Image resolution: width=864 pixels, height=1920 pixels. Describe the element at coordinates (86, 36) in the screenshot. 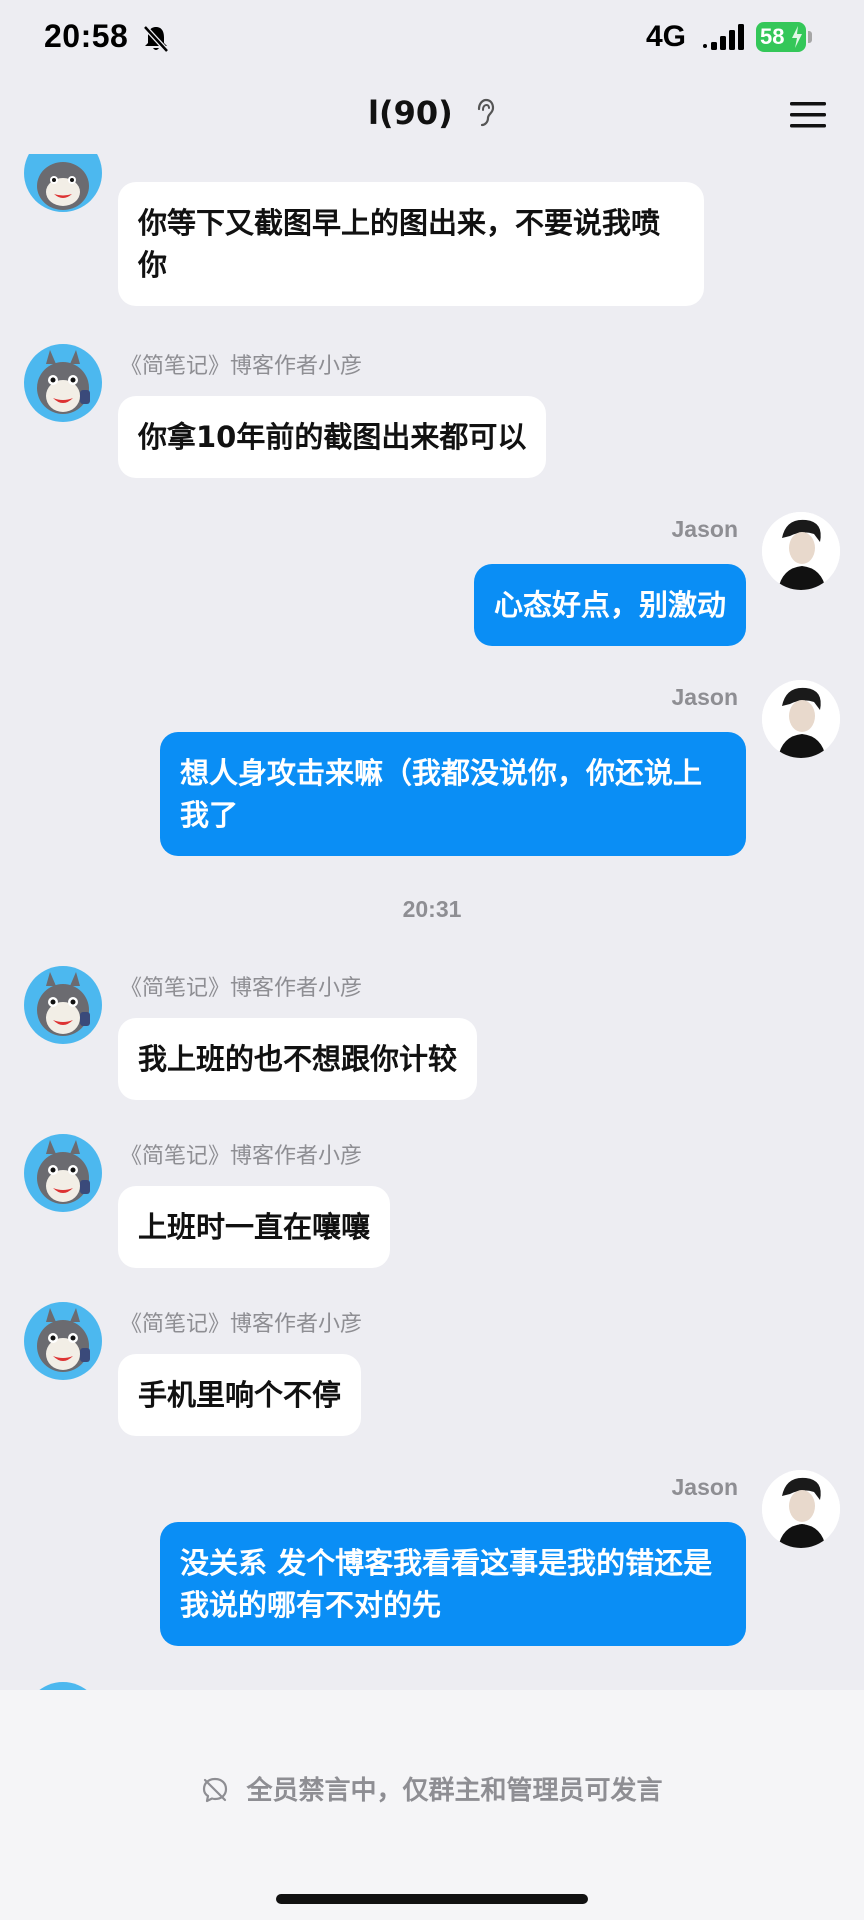

I see `status-time: 20:58` at that location.